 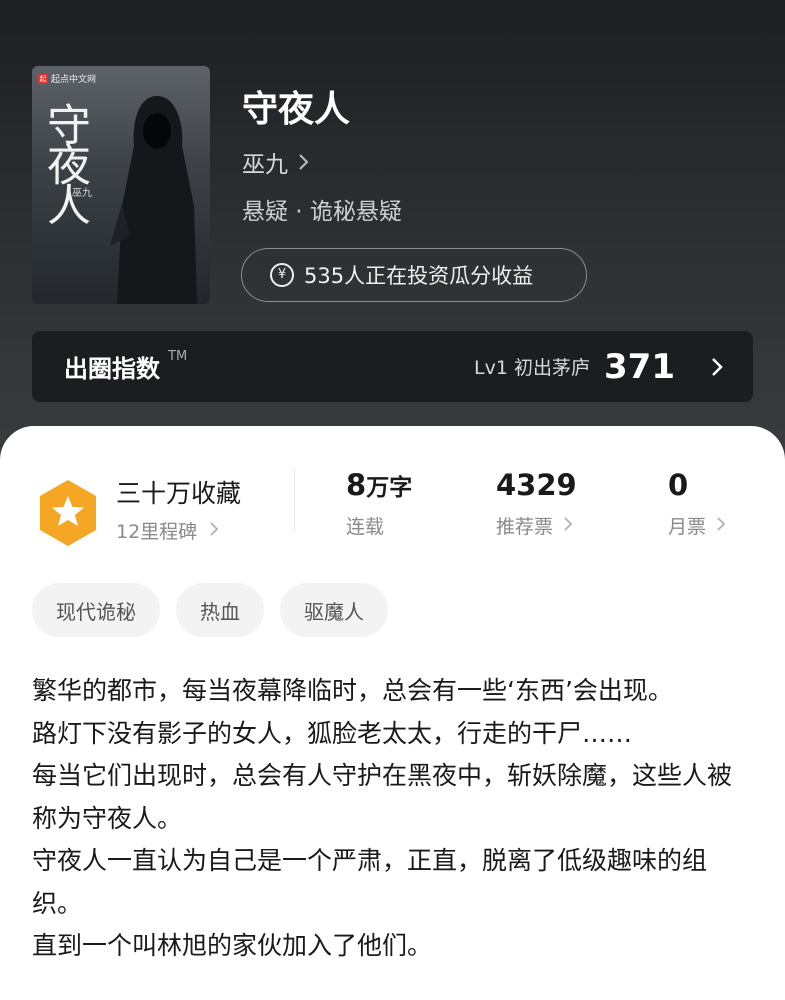 What do you see at coordinates (296, 109) in the screenshot?
I see `book-title: 守夜人` at bounding box center [296, 109].